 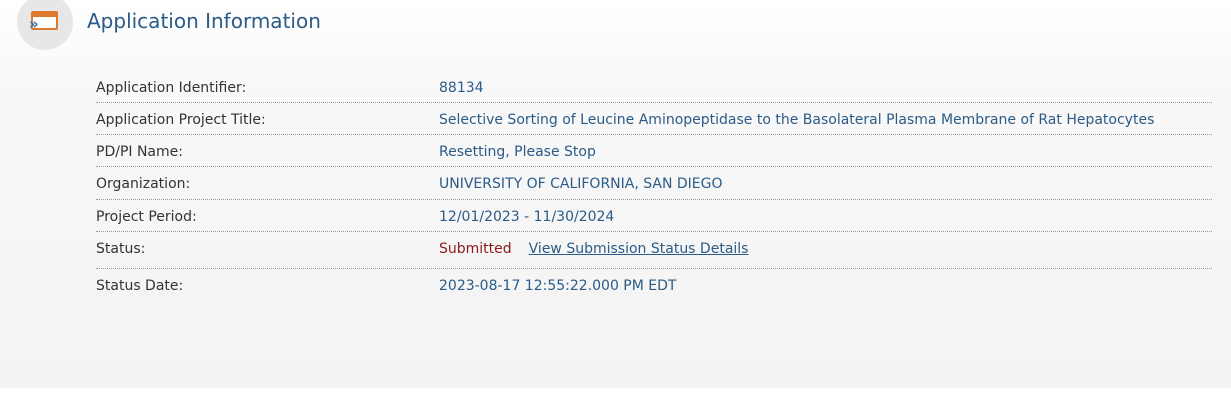 I want to click on status-date-label: Status Date:, so click(x=140, y=286).